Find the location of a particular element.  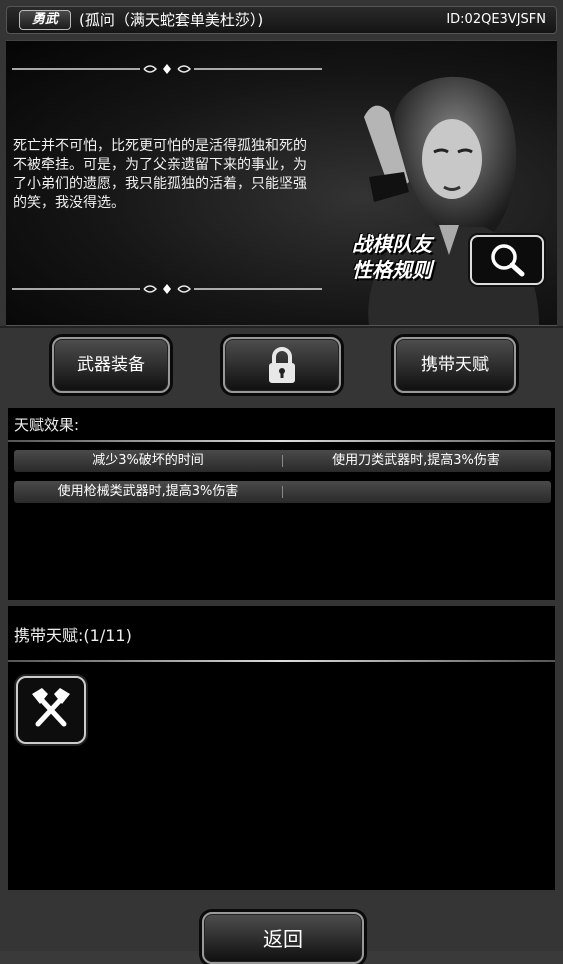

magnifier-icon is located at coordinates (508, 260).